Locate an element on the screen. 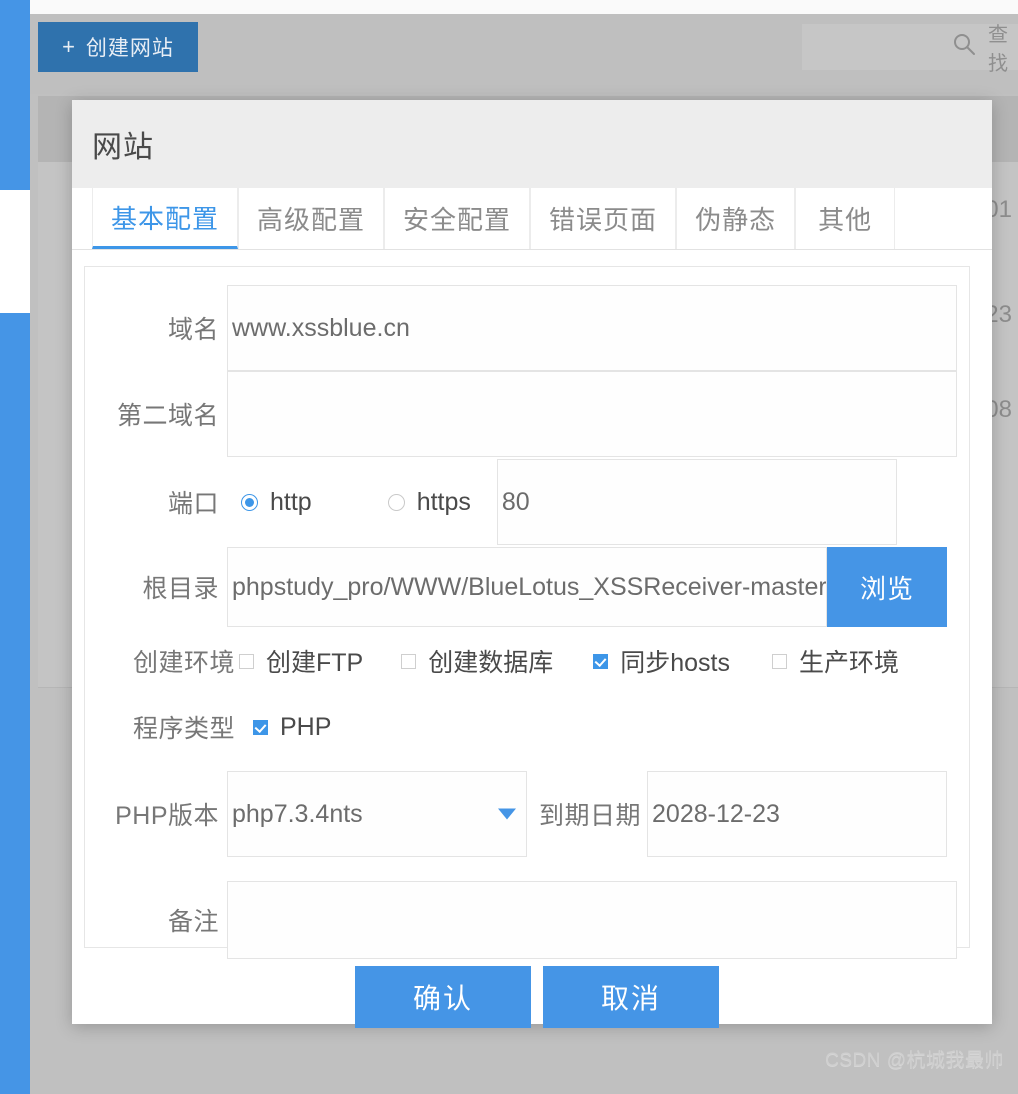 This screenshot has height=1094, width=1018. expiry-date-input: 2028-12-23 is located at coordinates (797, 814).